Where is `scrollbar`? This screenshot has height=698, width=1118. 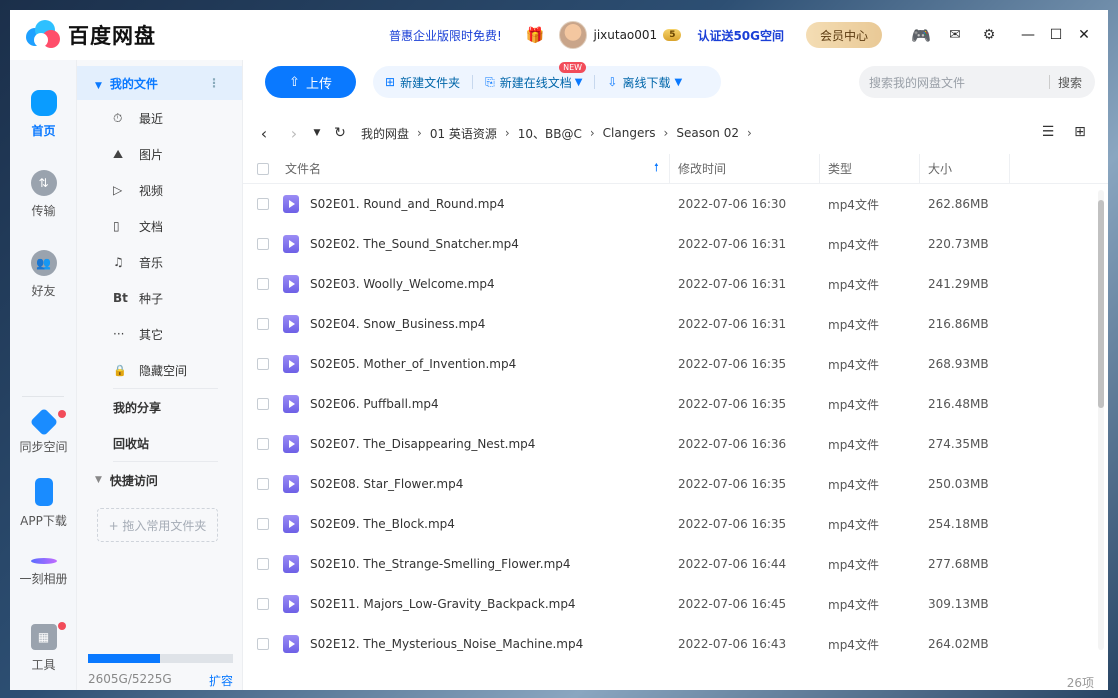
scrollbar is located at coordinates (1101, 420).